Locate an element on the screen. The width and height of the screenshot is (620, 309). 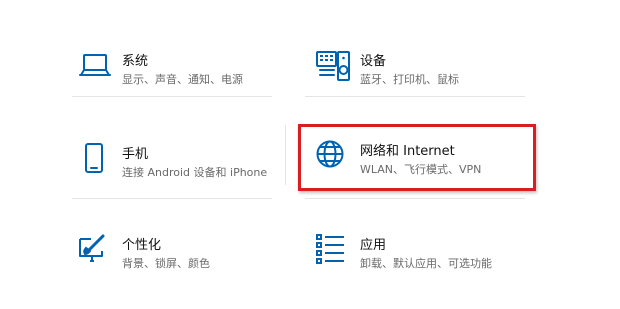
phone-icon is located at coordinates (95, 160).